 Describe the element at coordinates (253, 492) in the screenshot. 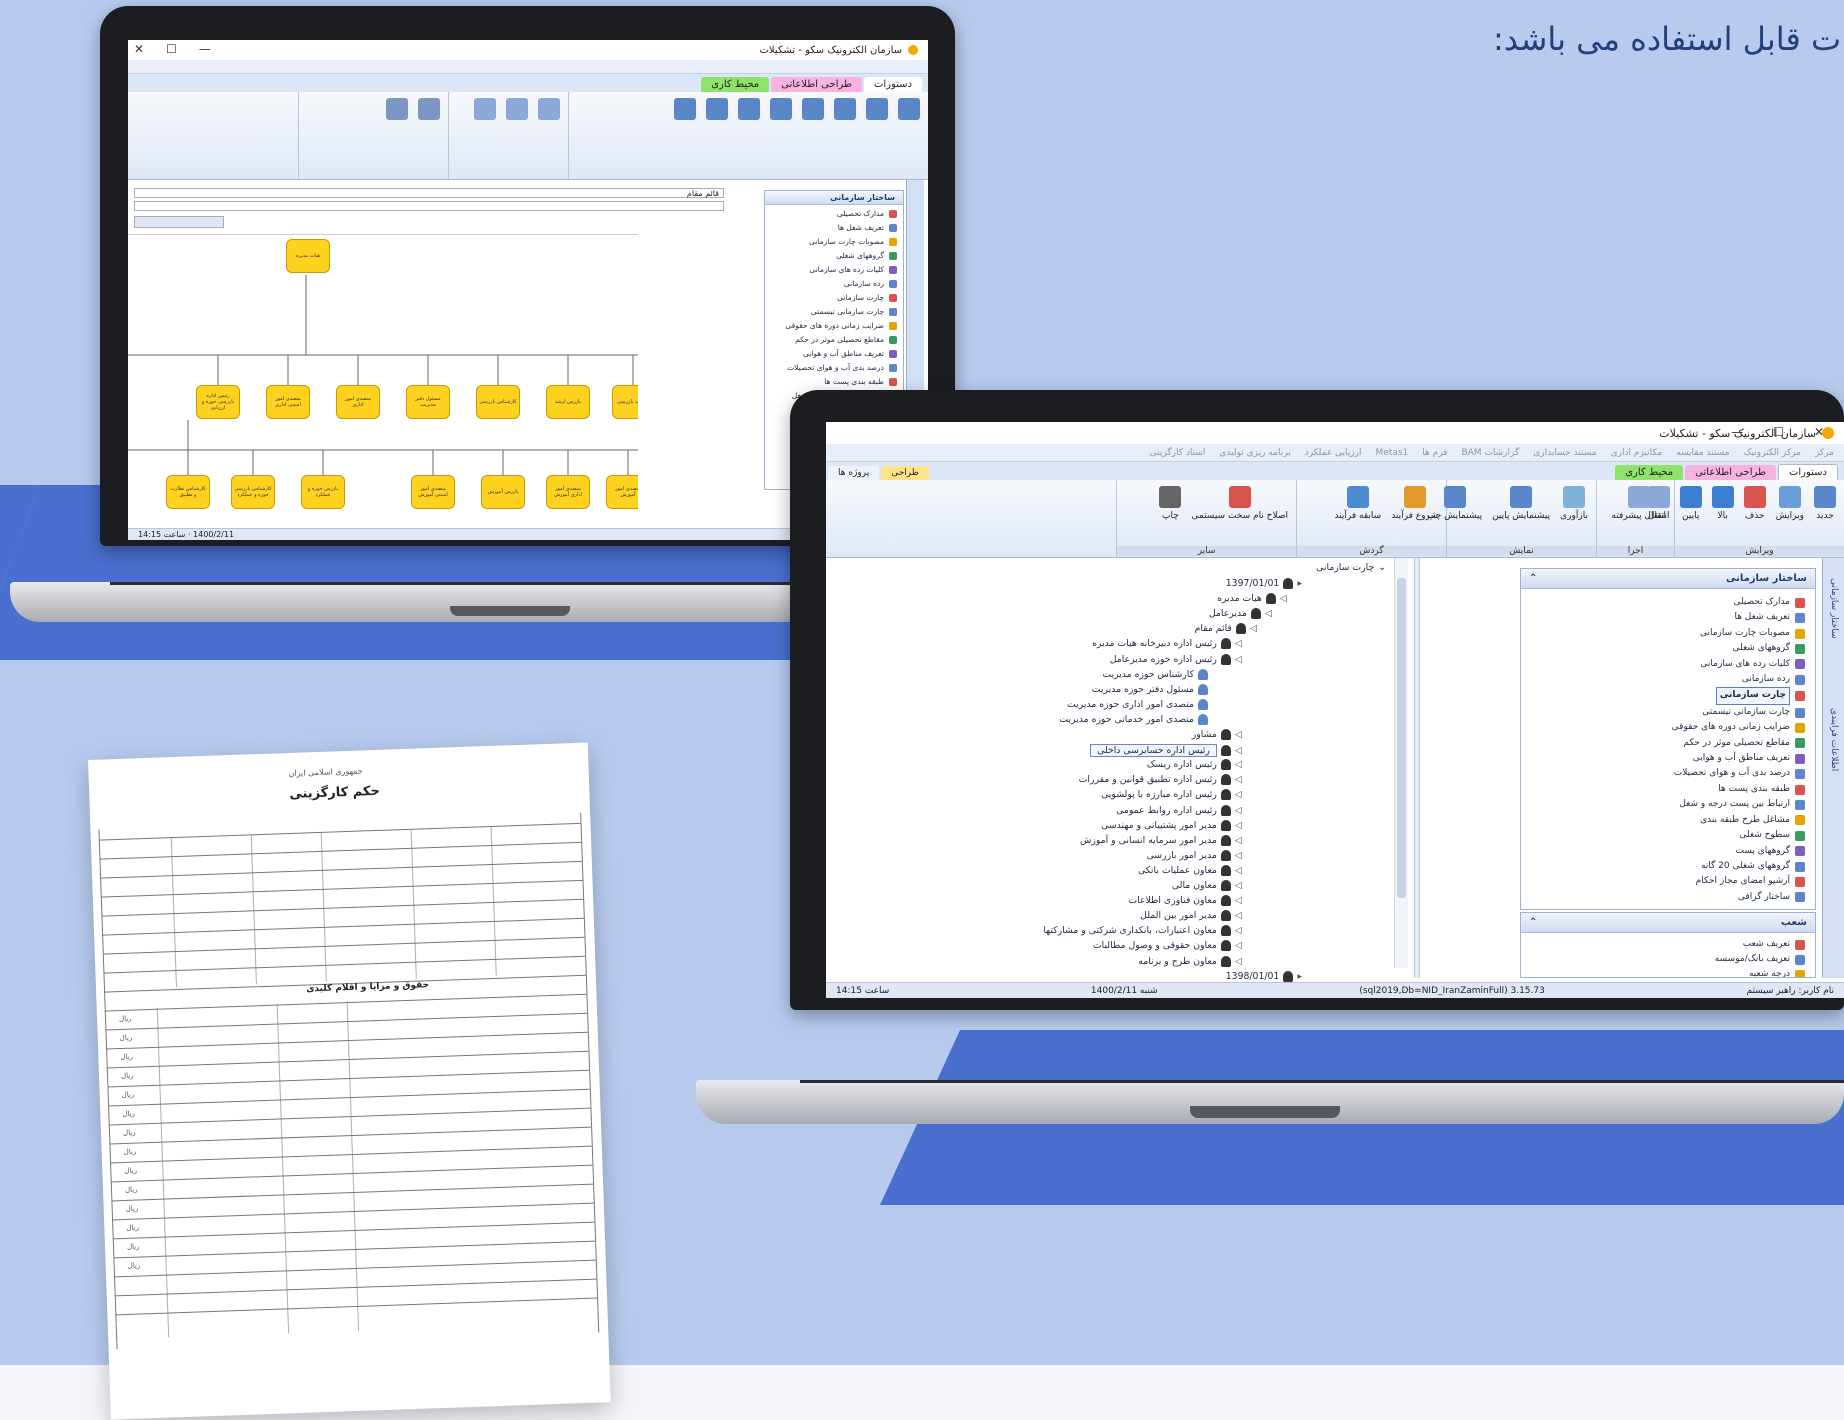

I see `chart-node: کارشناس بازرسی حوزه و عملکرد` at that location.